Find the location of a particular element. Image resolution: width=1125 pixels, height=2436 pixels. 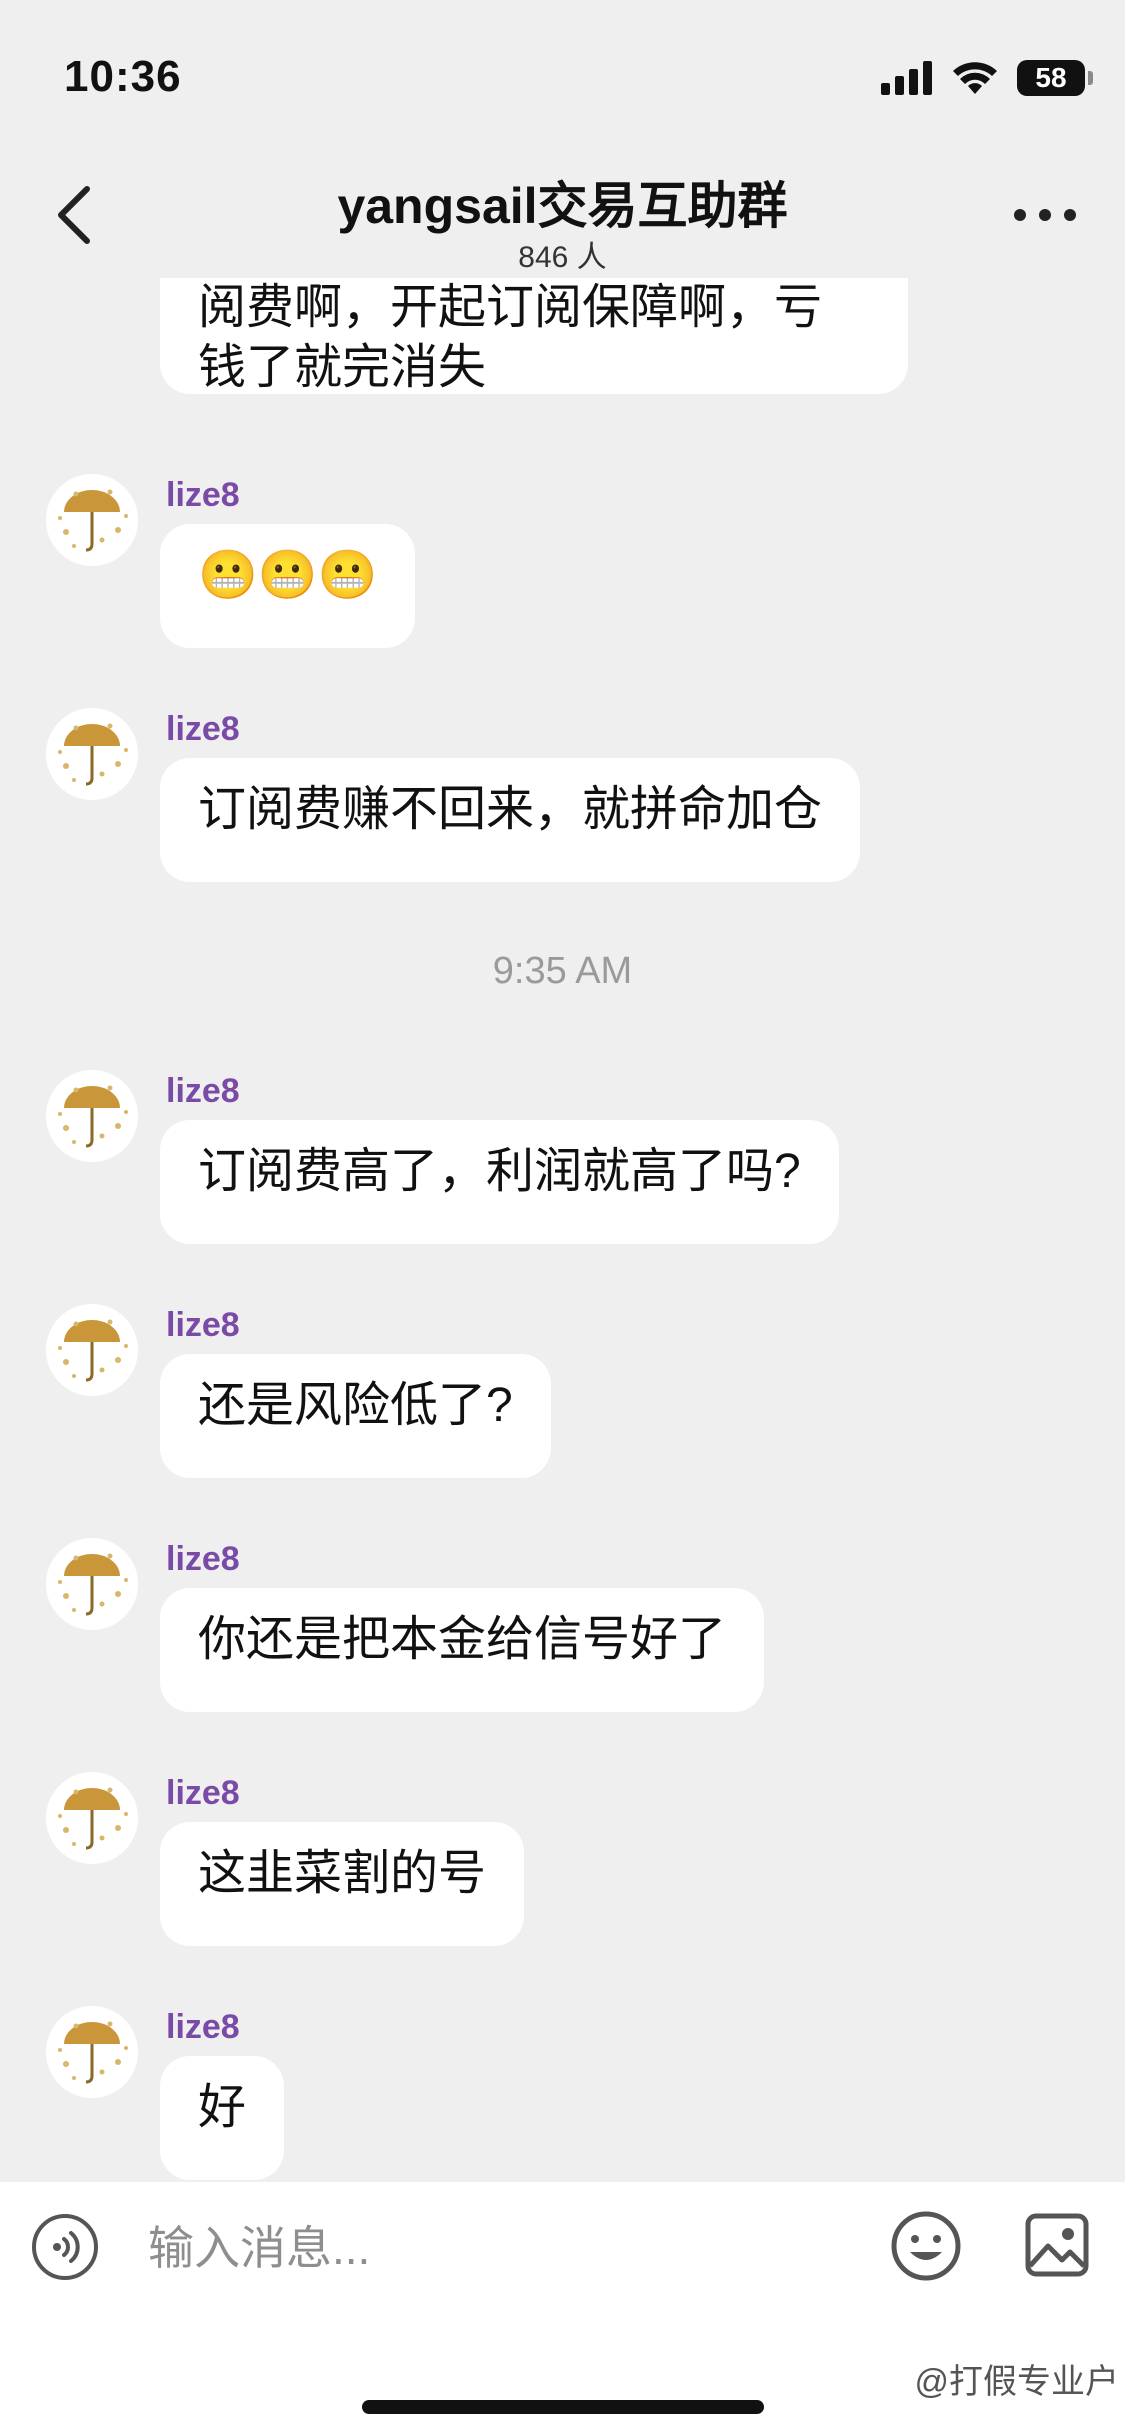

message-text: 订阅费赚不回来，就拼命加仓 is located at coordinates (510, 809).